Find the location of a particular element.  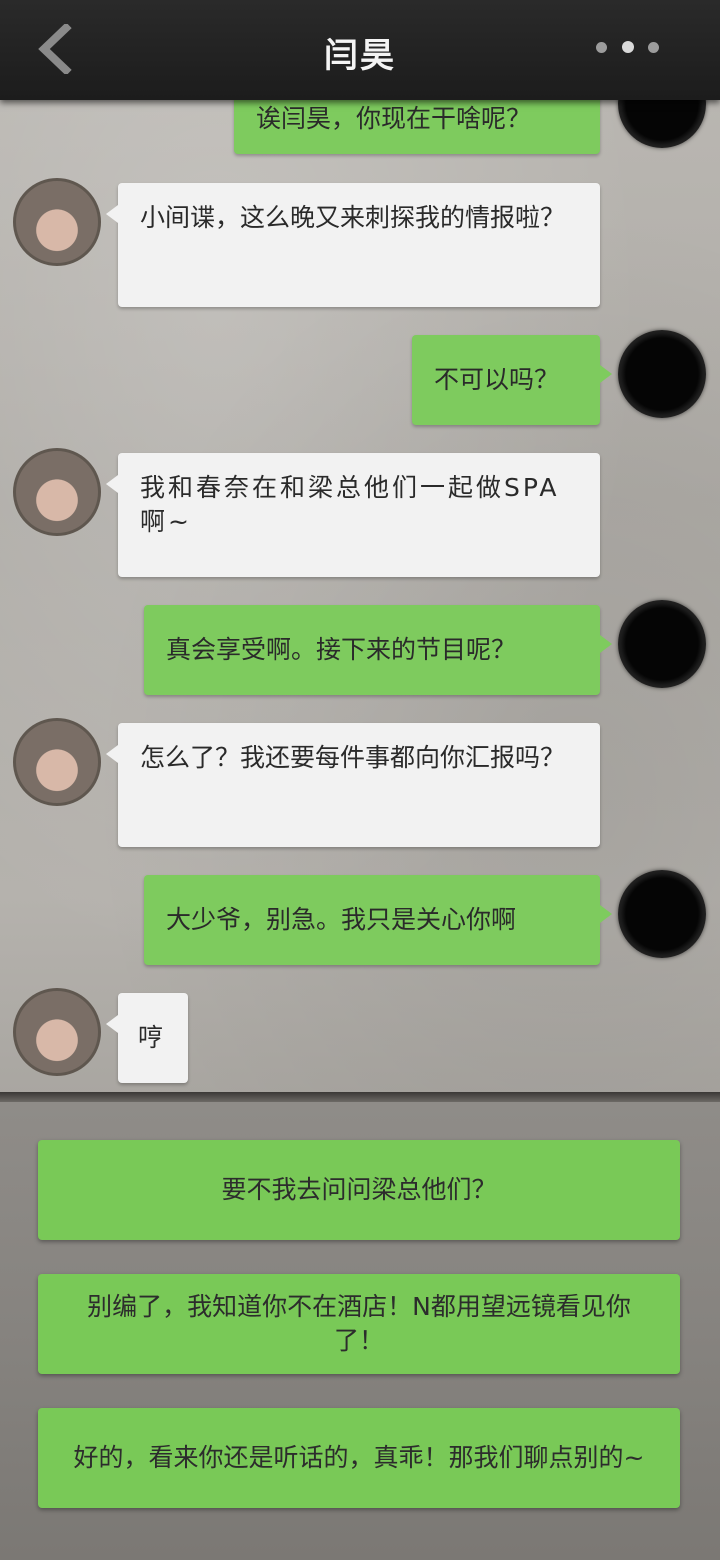

npc-message: 哼 is located at coordinates (147, 1038).